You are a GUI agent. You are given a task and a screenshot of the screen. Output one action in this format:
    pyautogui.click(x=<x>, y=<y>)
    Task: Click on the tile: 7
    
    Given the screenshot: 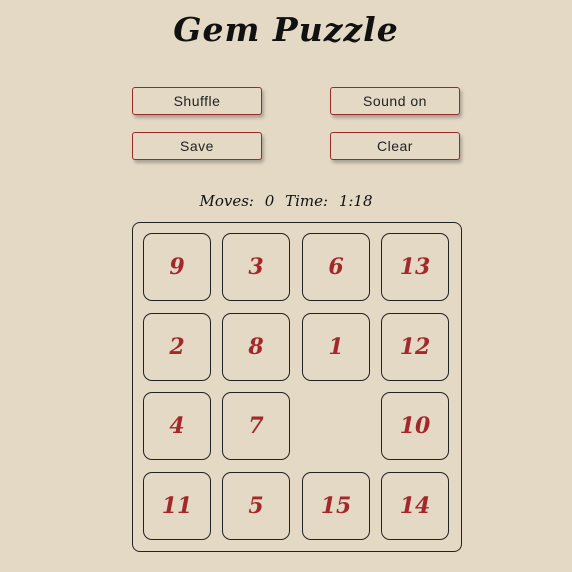 What is the action you would take?
    pyautogui.click(x=256, y=426)
    